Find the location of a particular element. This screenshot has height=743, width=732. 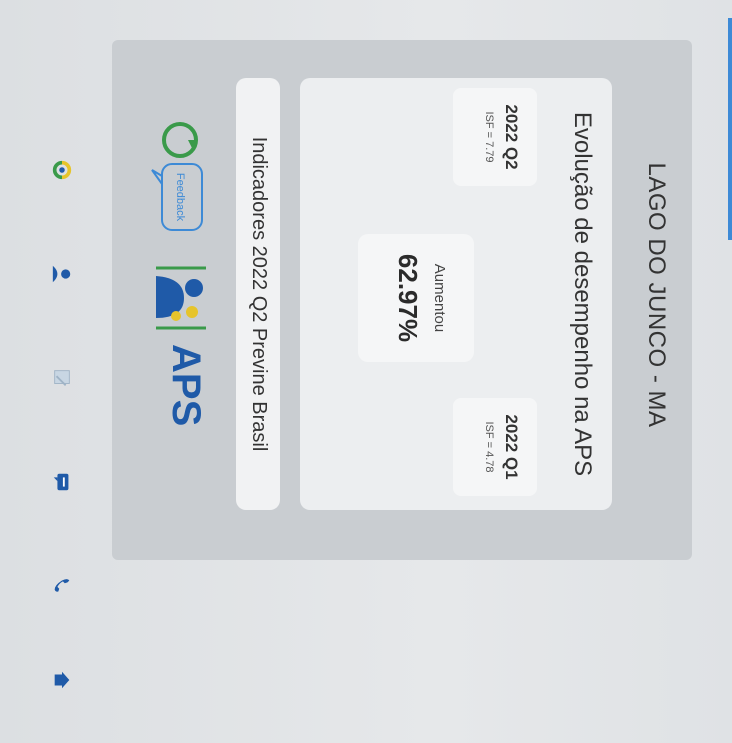

nav-edit is located at coordinates (62, 378).